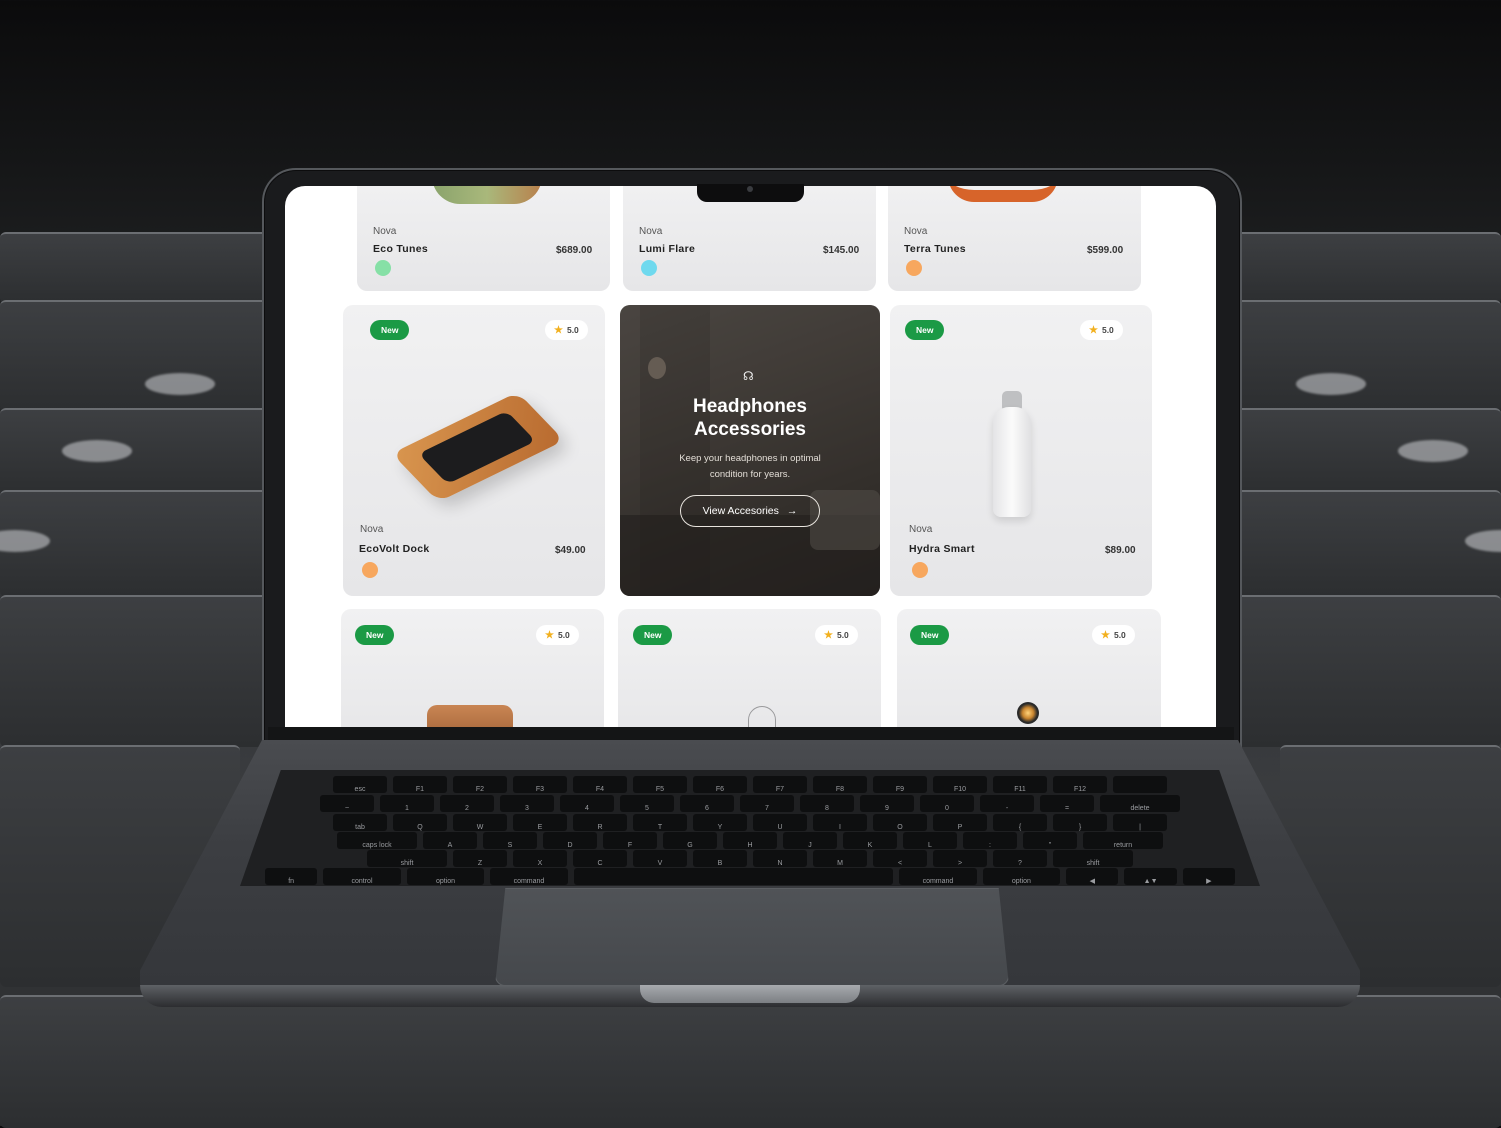 This screenshot has height=1128, width=1501. I want to click on keyboard-key: ?, so click(1020, 858).